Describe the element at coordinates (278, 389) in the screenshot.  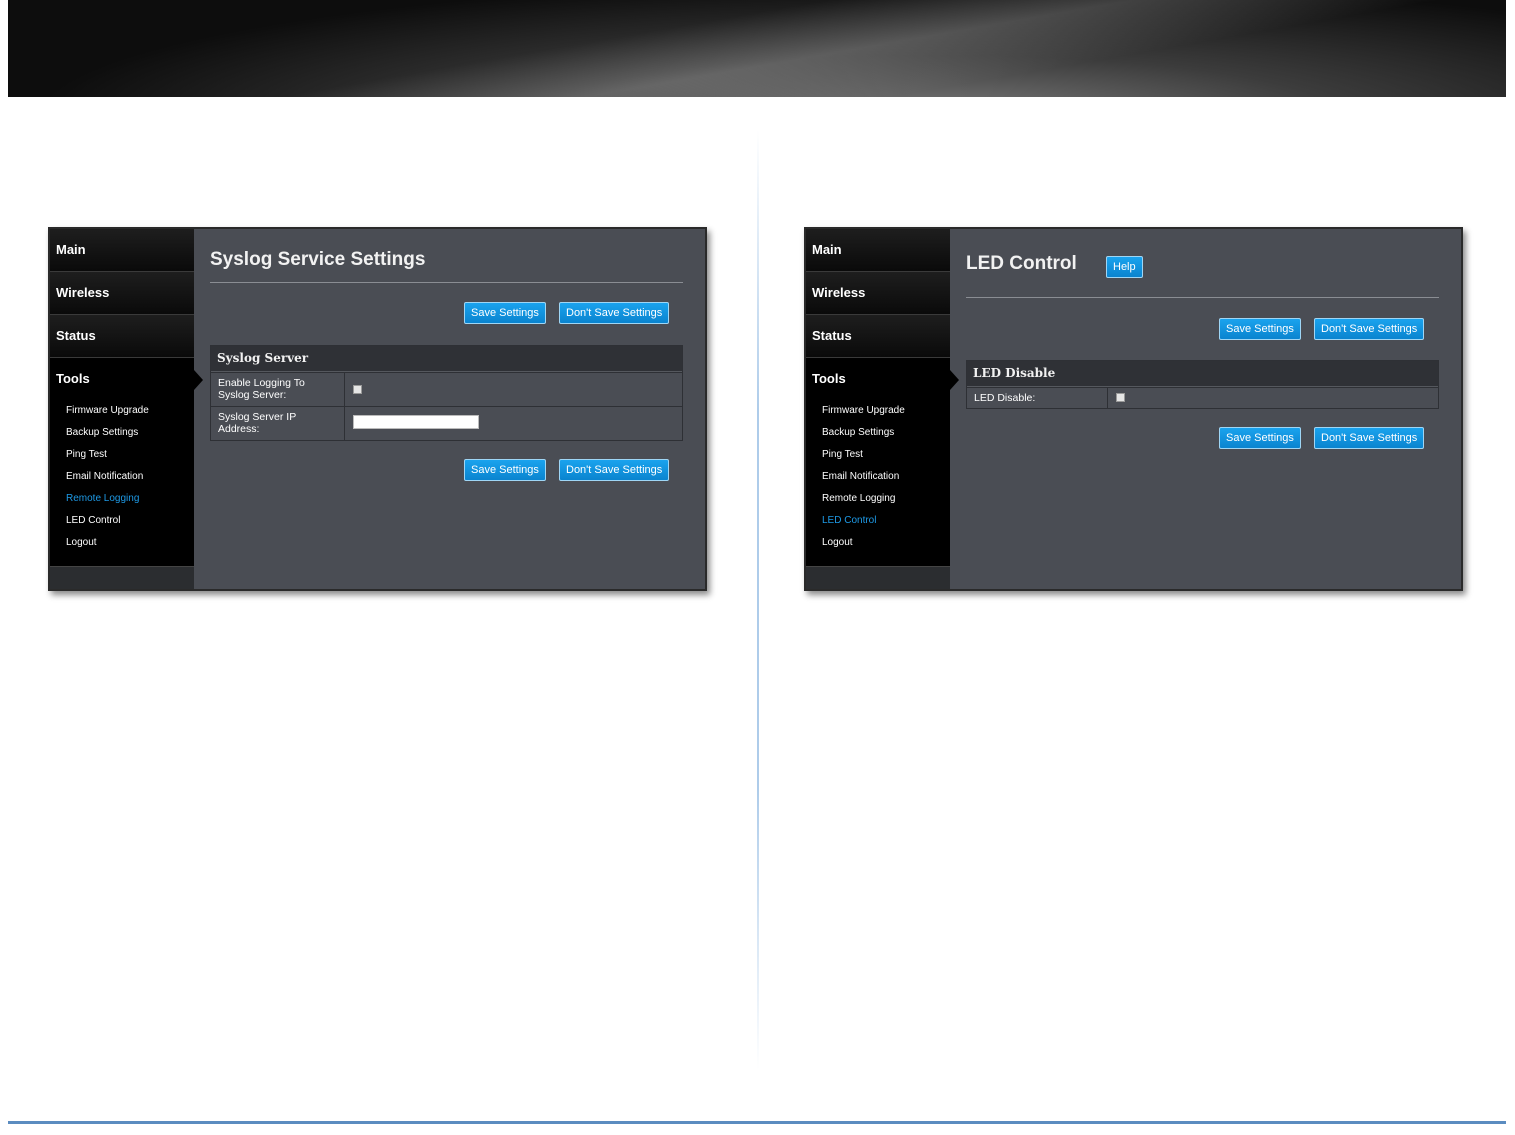
I see `enable-logging-label: Enable Logging To Syslog Server:` at that location.